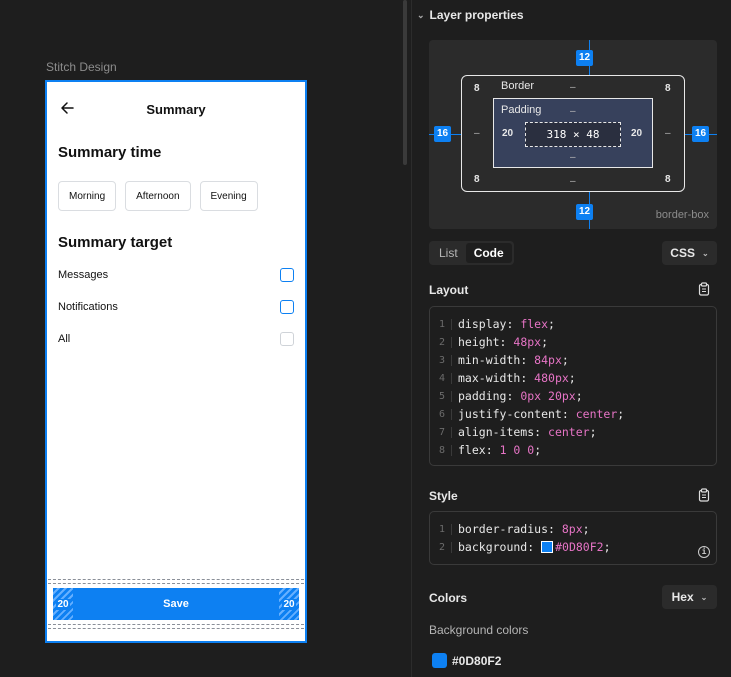  I want to click on code-line: 7 align-items: center;, so click(573, 432).